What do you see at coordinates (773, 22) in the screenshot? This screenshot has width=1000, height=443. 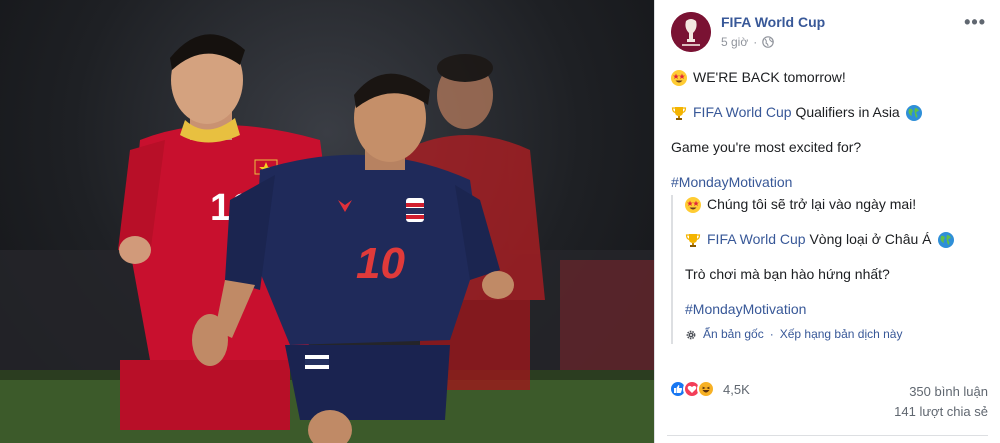 I see `page-name-link: FIFA World Cup` at bounding box center [773, 22].